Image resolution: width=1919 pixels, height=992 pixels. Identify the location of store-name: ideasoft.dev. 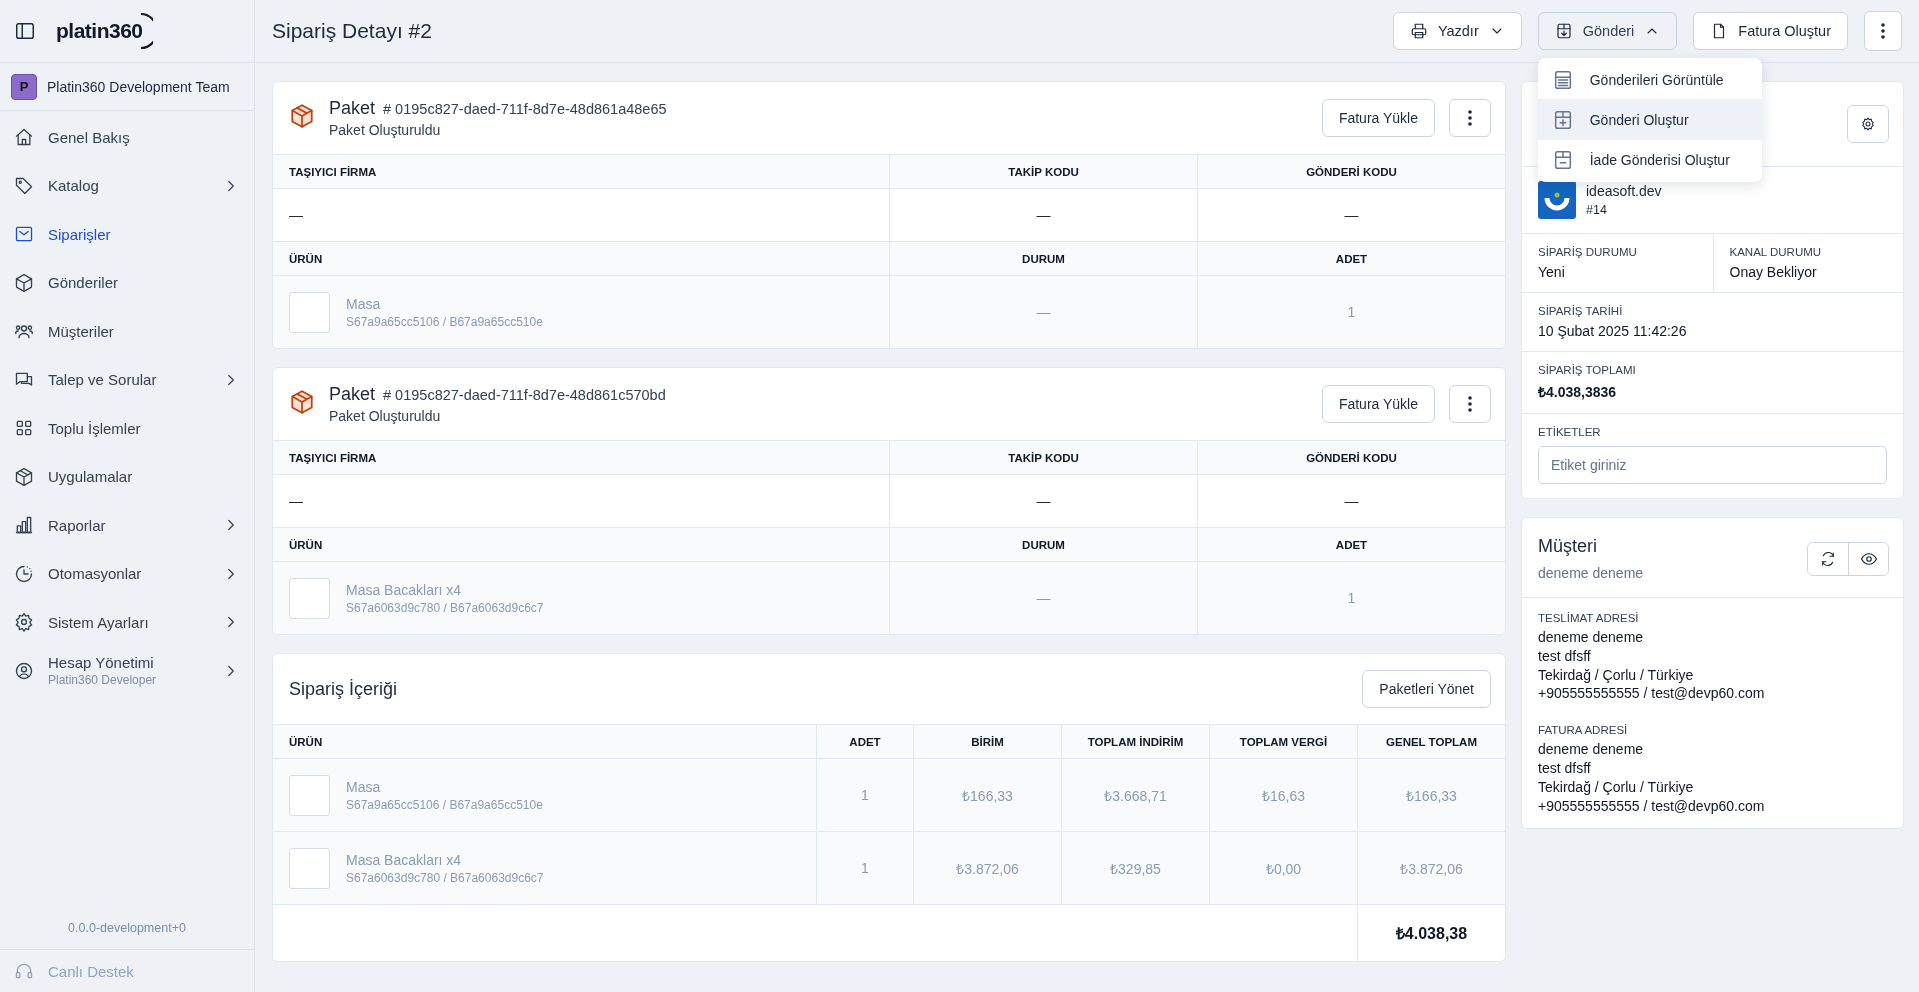
(1624, 191).